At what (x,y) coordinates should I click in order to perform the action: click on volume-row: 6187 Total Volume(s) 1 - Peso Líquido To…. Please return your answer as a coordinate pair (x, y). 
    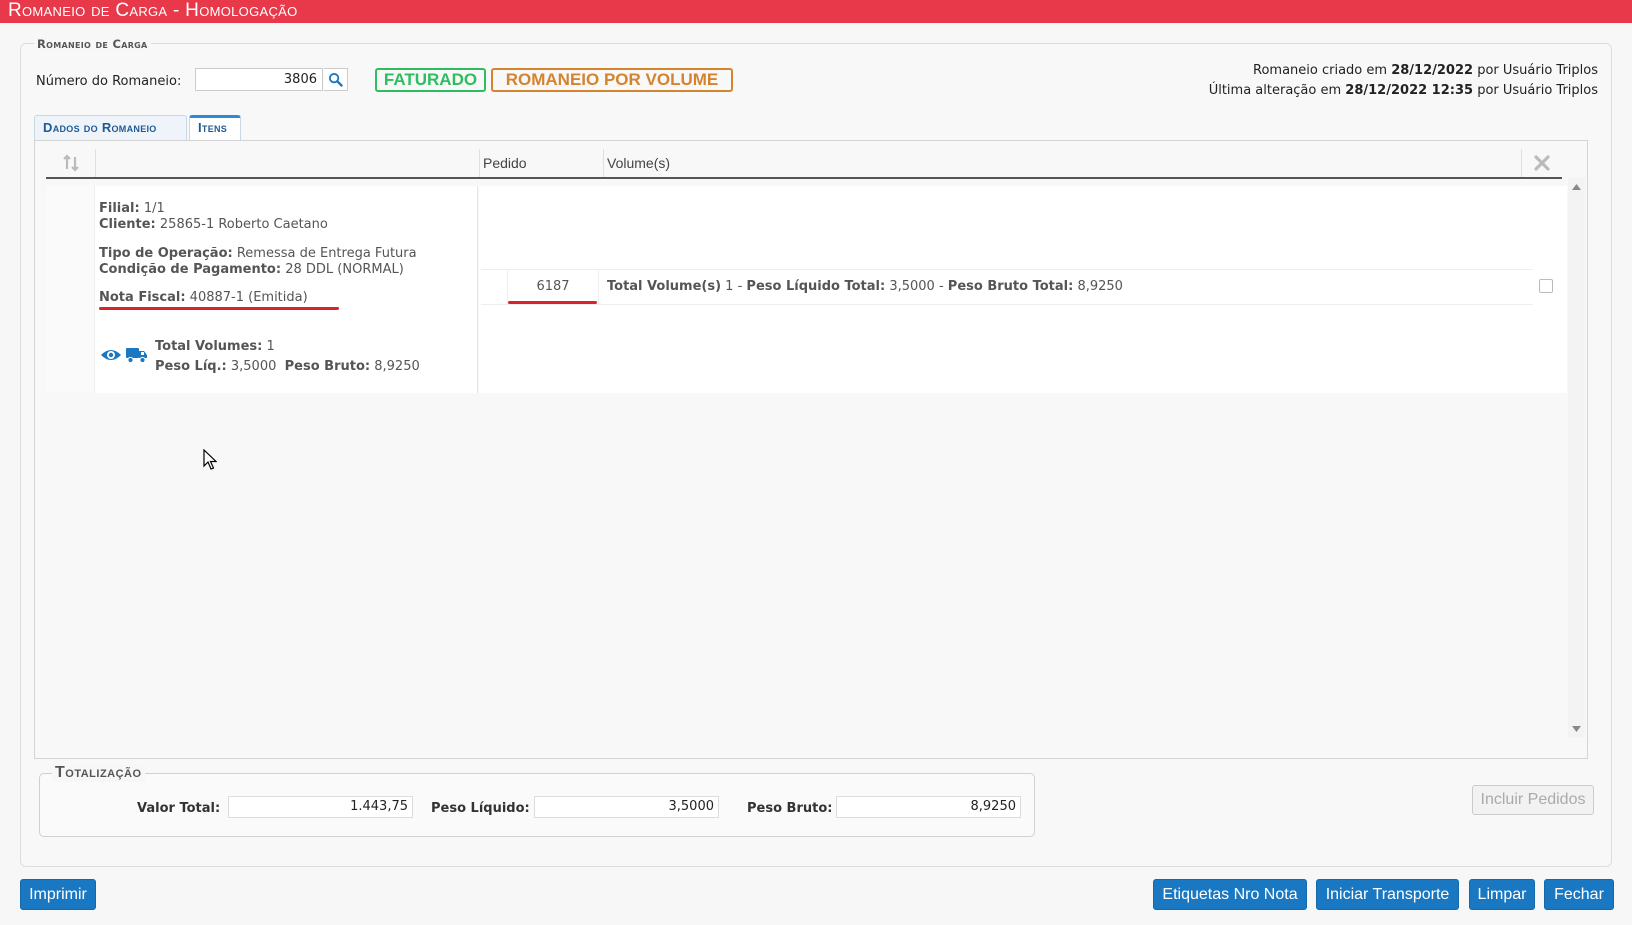
    Looking at the image, I should click on (1007, 287).